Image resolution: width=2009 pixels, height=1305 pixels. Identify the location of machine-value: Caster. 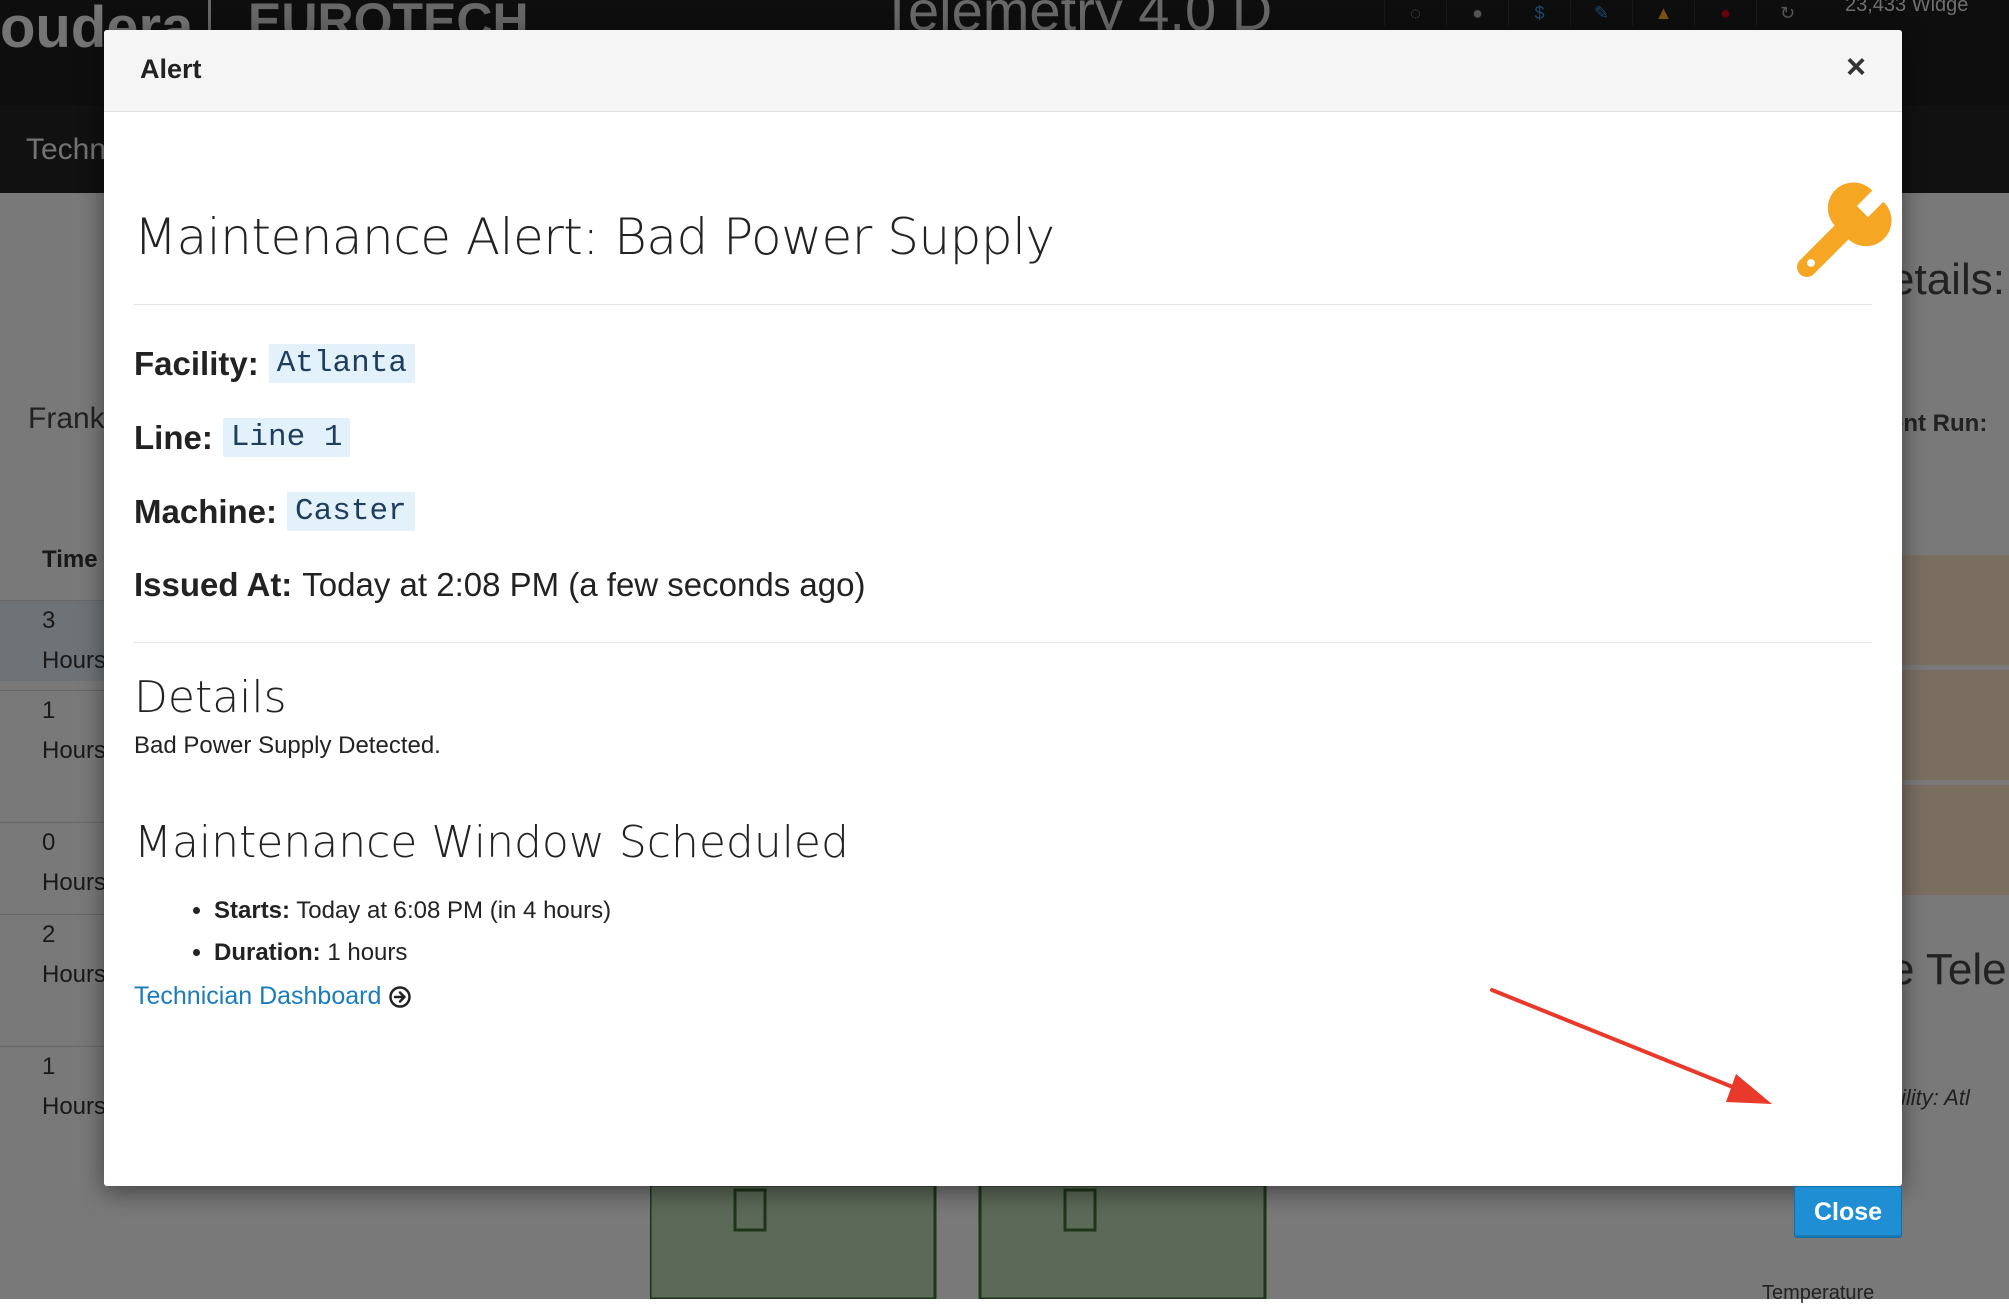
(351, 511).